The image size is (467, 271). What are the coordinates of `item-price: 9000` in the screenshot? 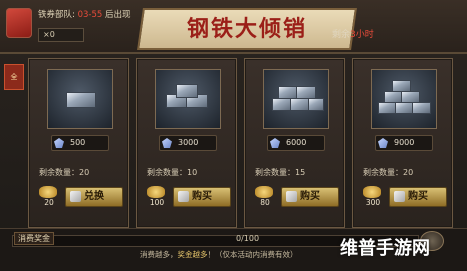 It's located at (404, 143).